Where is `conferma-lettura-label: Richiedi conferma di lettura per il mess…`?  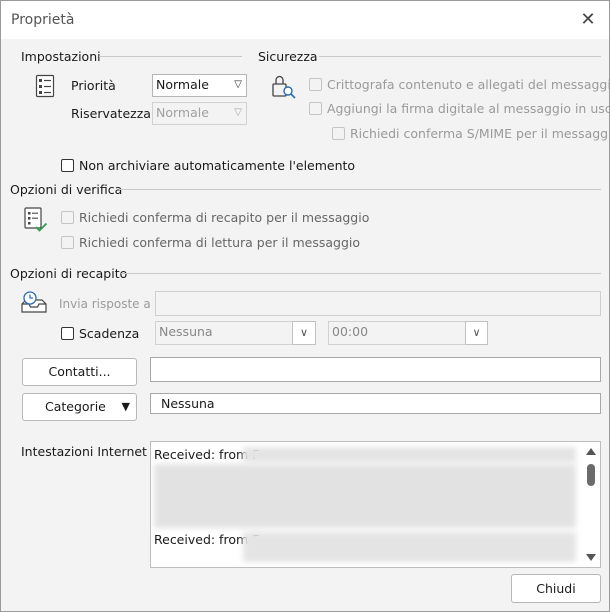
conferma-lettura-label: Richiedi conferma di lettura per il mess… is located at coordinates (219, 242).